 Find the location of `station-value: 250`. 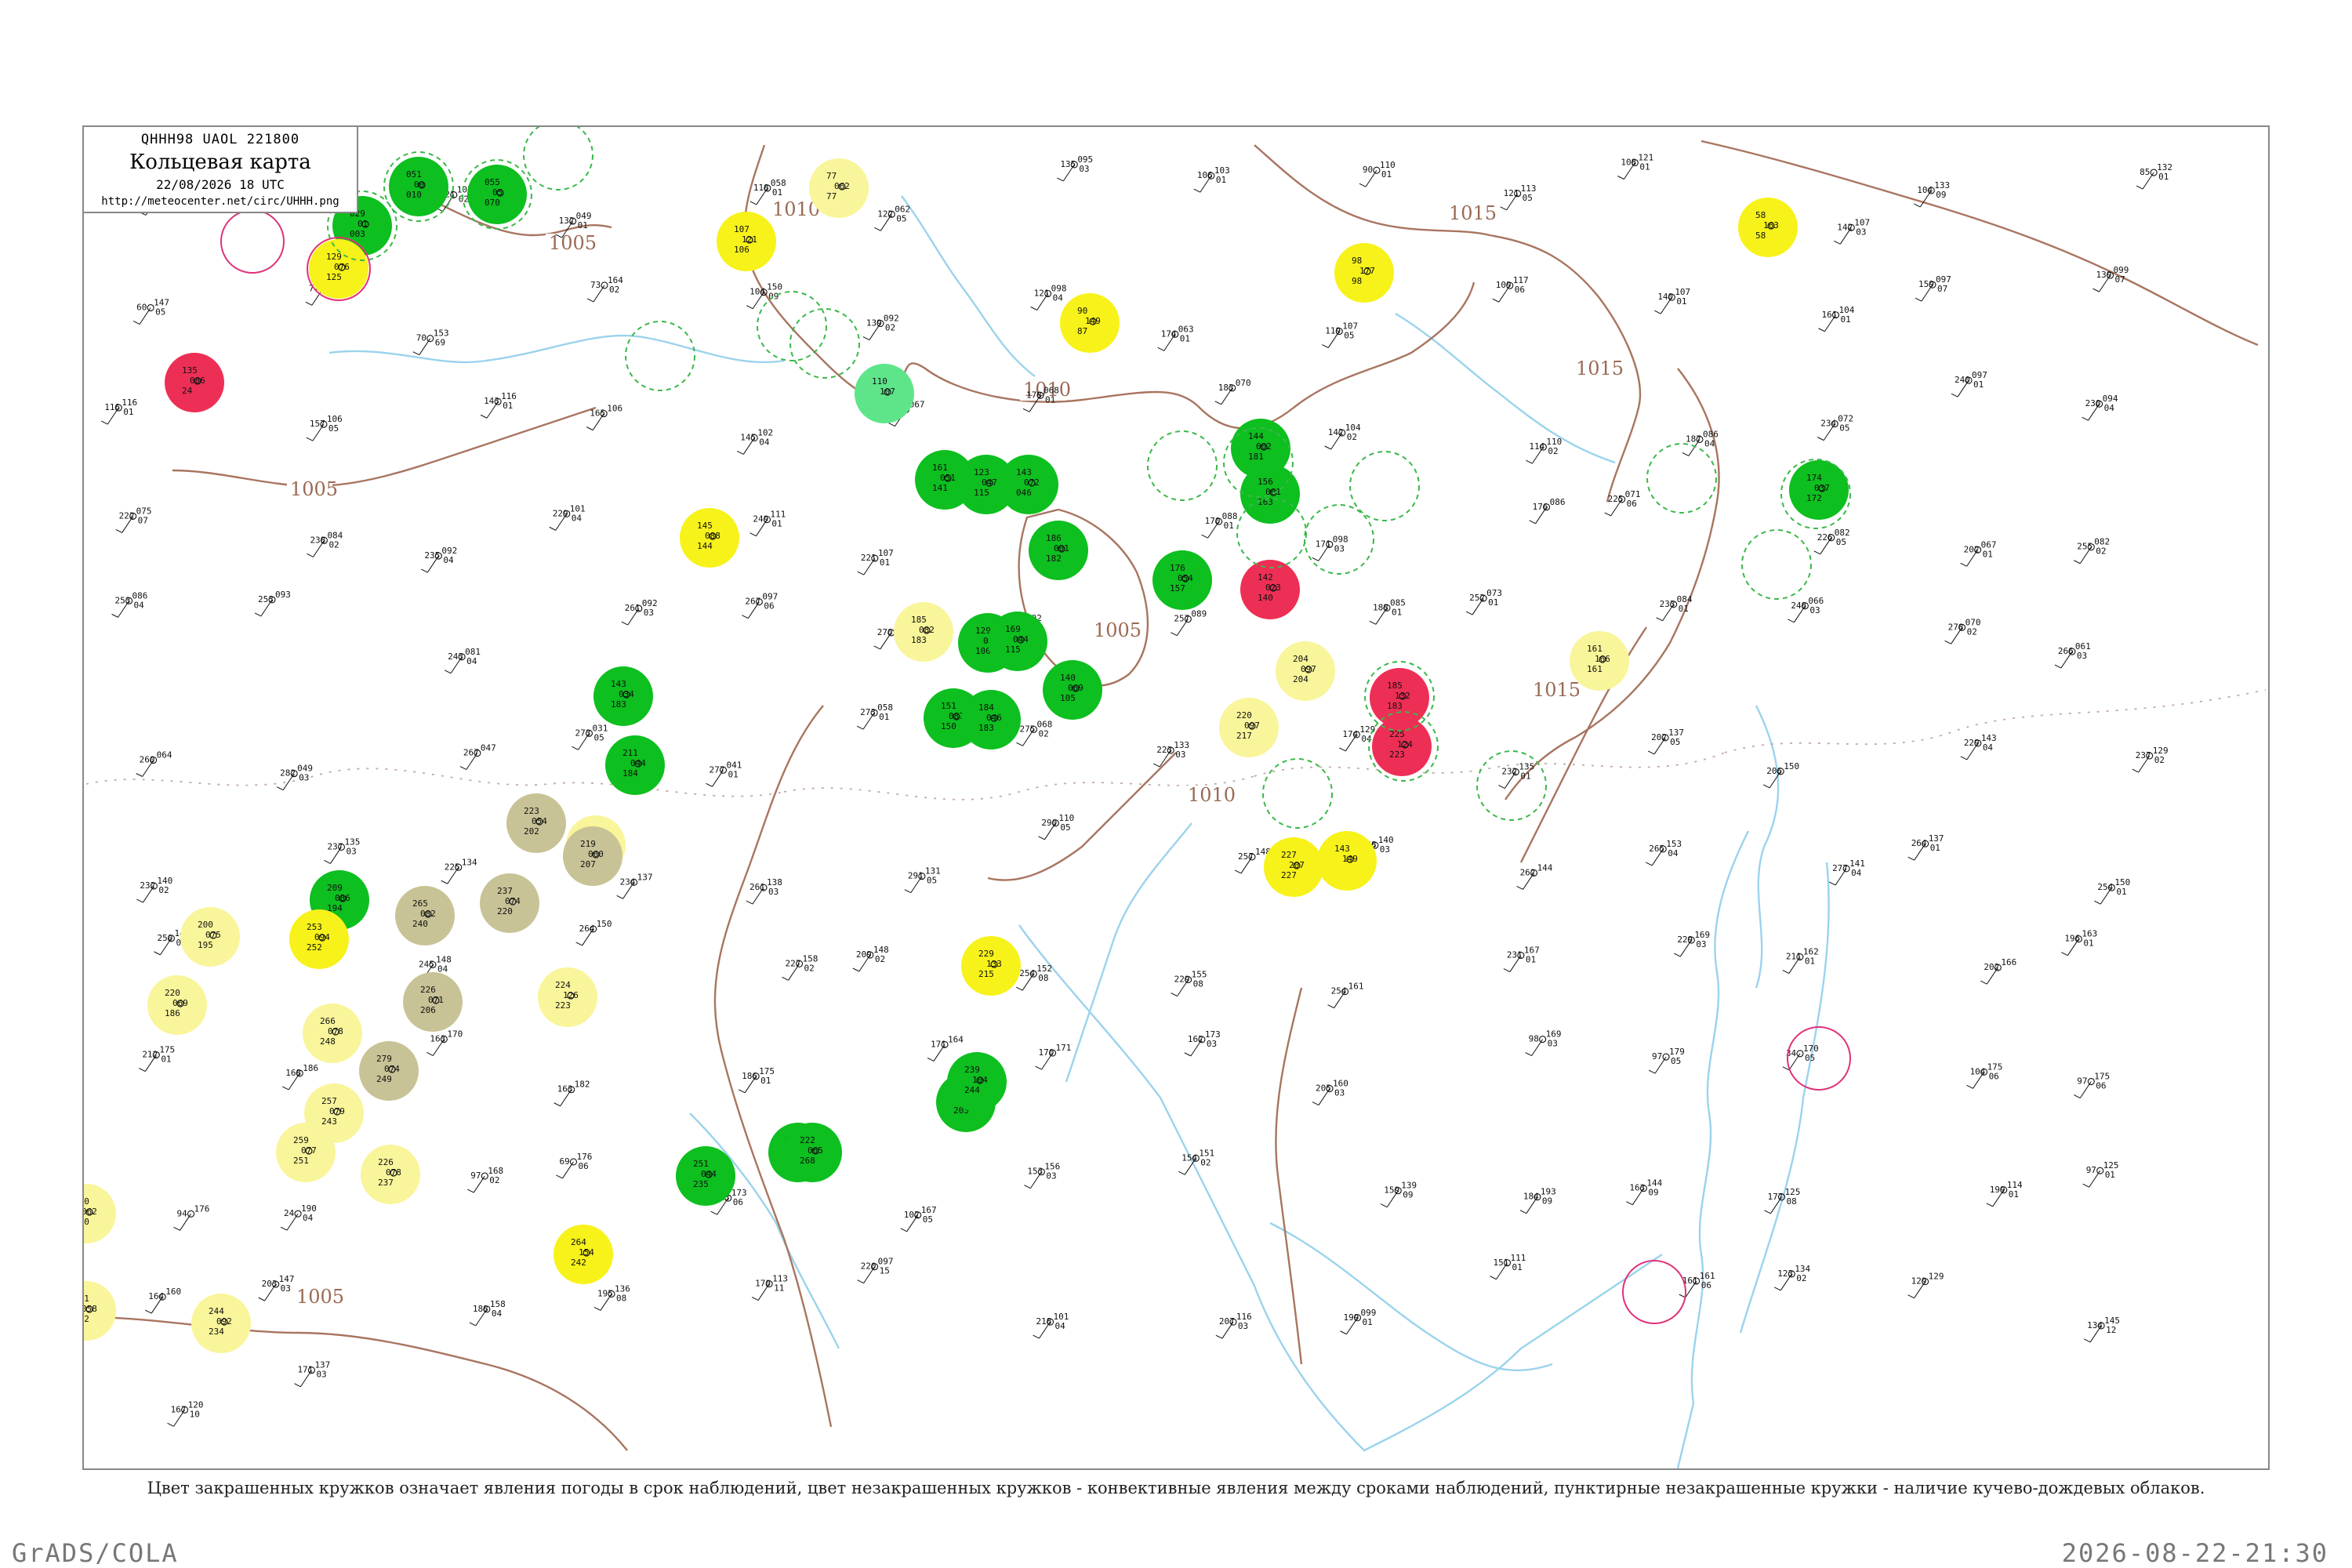

station-value: 250 is located at coordinates (81, 1222).